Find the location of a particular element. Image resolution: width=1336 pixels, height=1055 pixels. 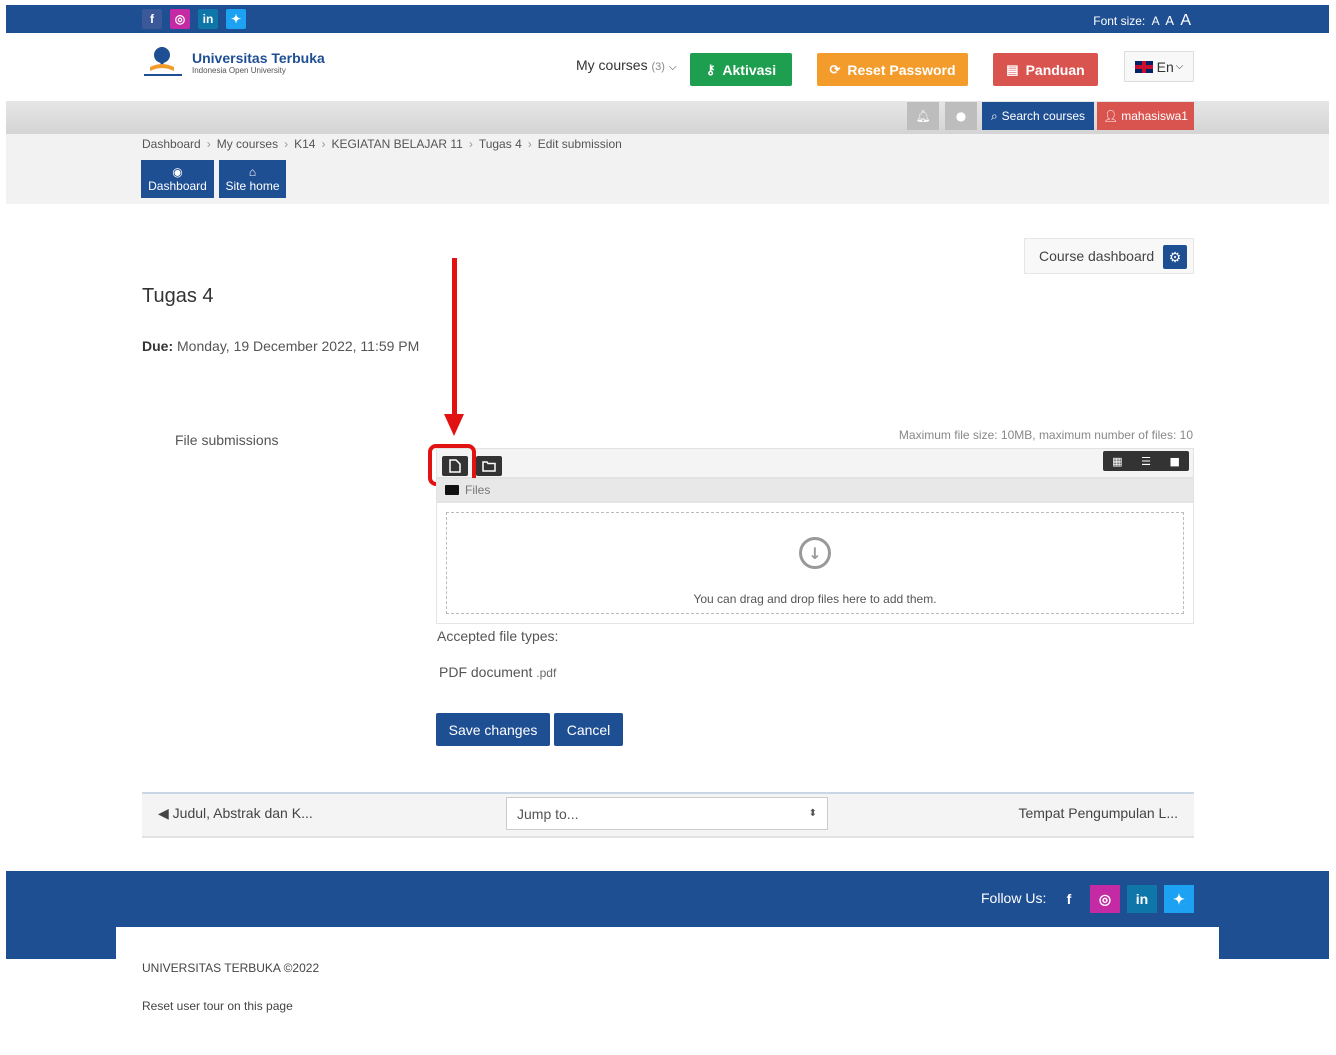

panduan-label: Panduan is located at coordinates (1055, 69).